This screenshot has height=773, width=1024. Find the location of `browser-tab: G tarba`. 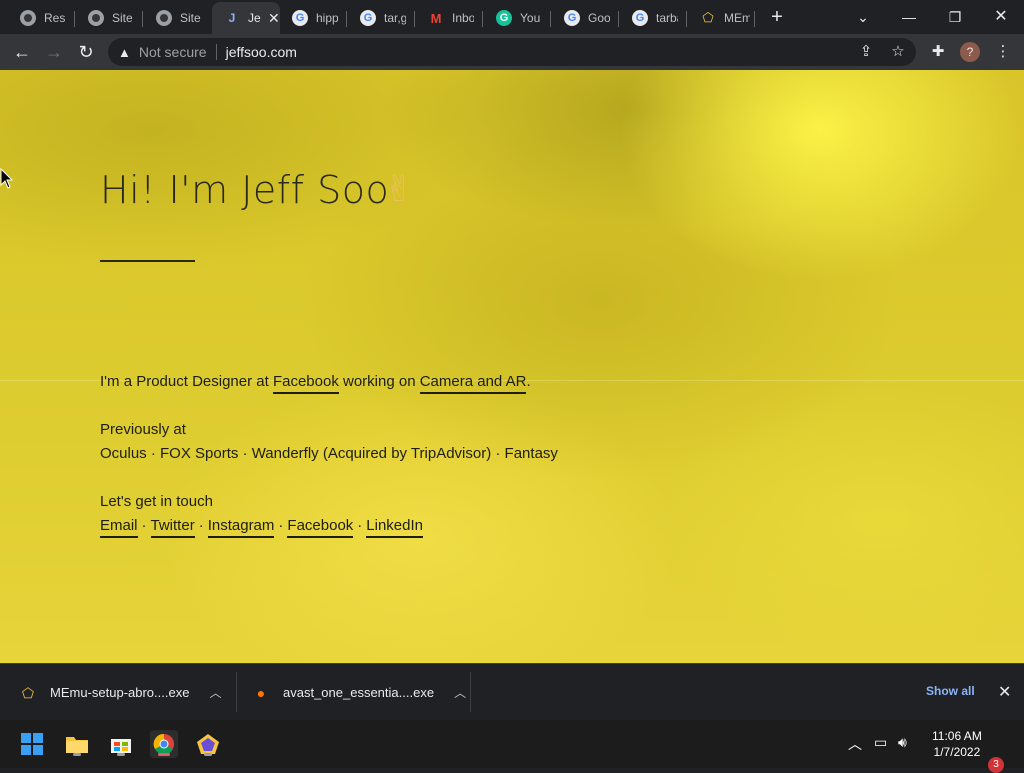

browser-tab: G tarba is located at coordinates (653, 18).